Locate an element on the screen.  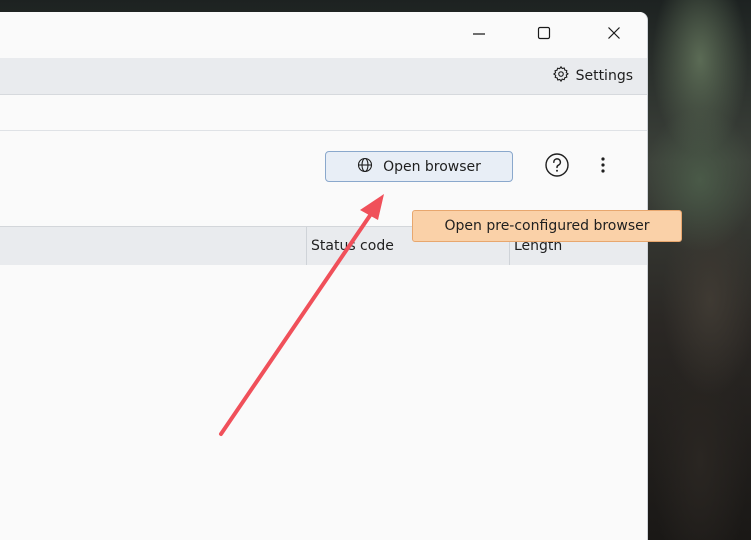
settings-button: Settings is located at coordinates (592, 76).